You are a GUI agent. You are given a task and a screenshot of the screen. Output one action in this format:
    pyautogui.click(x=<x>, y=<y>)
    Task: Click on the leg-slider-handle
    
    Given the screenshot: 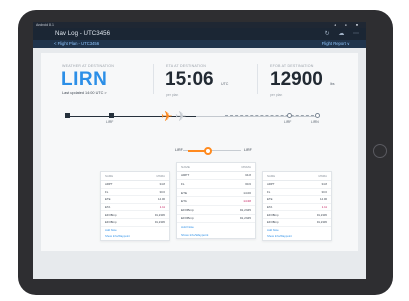 What is the action you would take?
    pyautogui.click(x=208, y=150)
    